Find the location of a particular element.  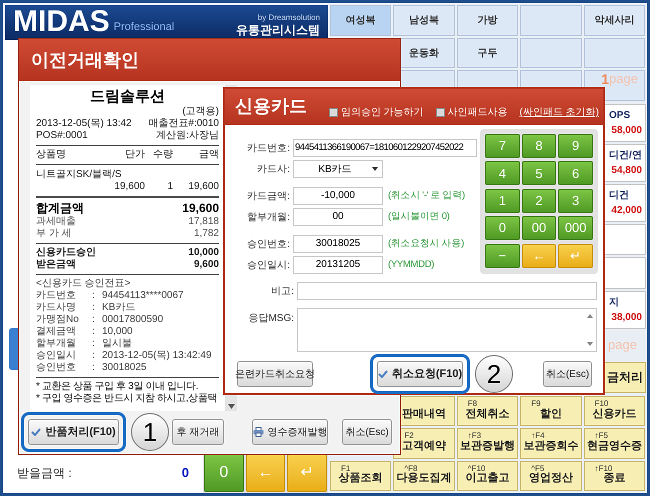

function-key: ^F5 영업정산 is located at coordinates (551, 475).